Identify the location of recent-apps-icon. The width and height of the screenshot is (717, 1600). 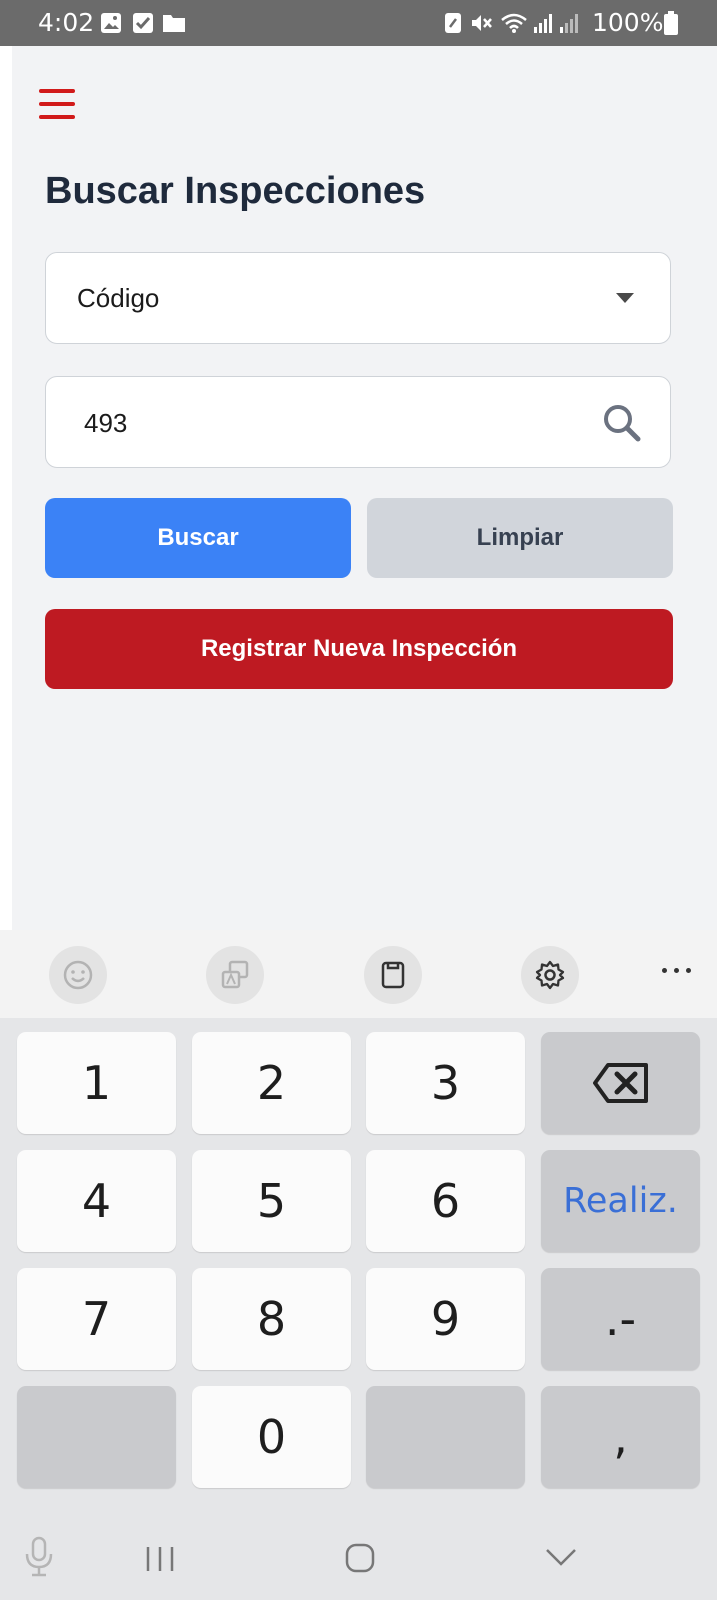
(160, 1559).